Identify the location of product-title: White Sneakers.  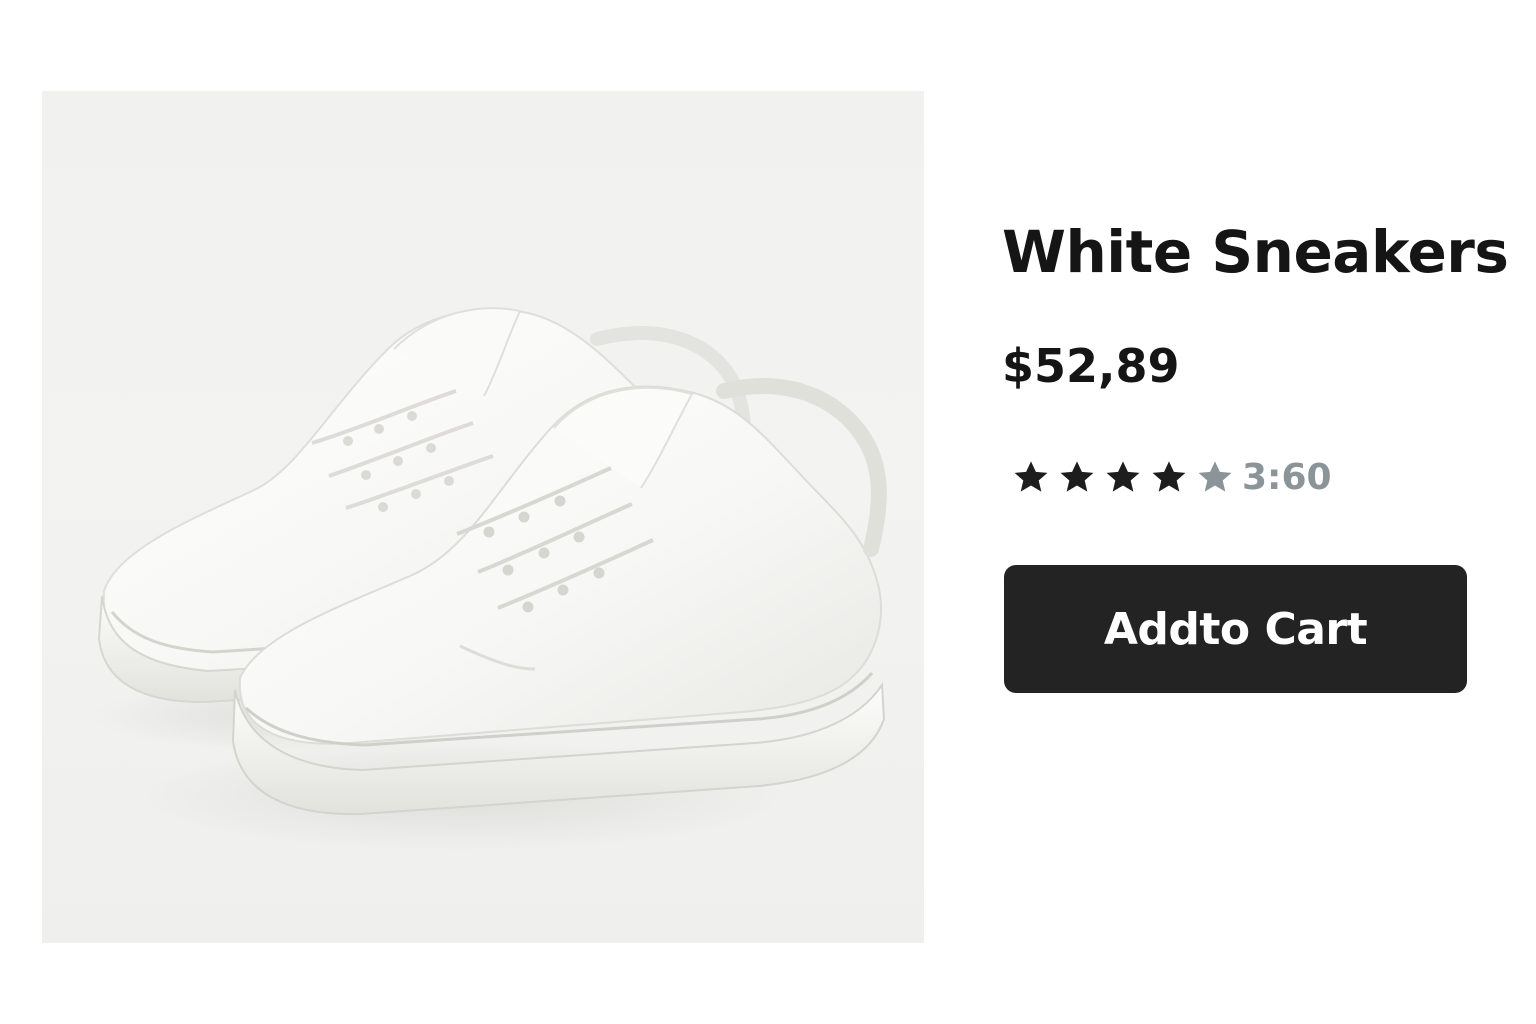
(1255, 252).